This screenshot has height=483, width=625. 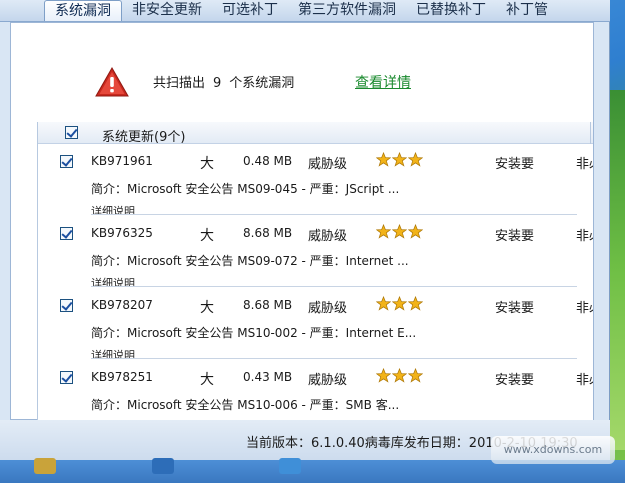 I want to click on version-value: 6.1.0.40, so click(x=338, y=443).